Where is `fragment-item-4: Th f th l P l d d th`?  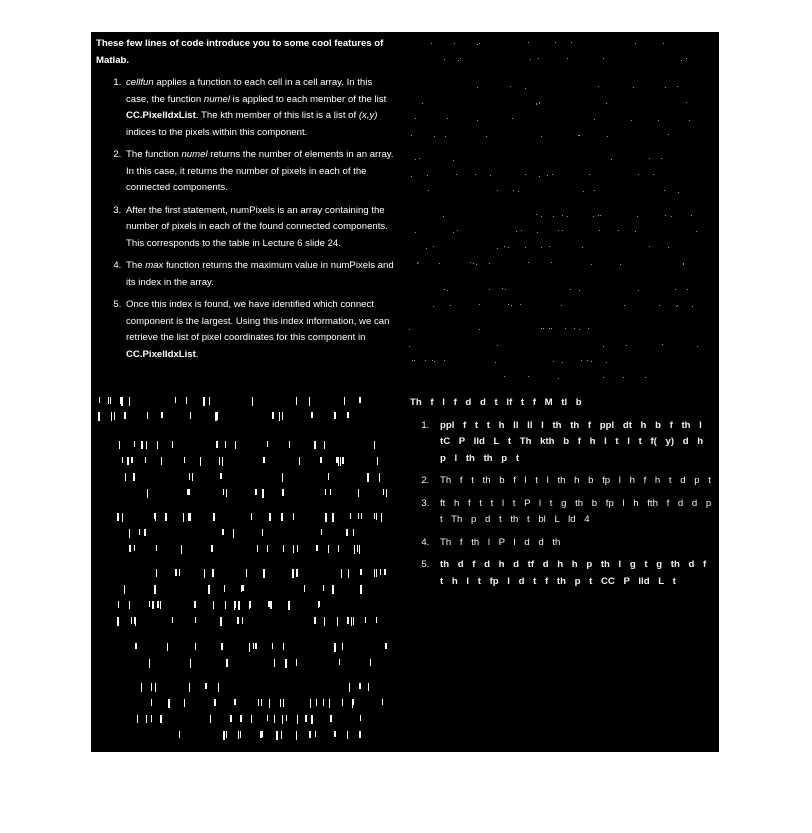
fragment-item-4: Th f th l P l d d th is located at coordinates (576, 543).